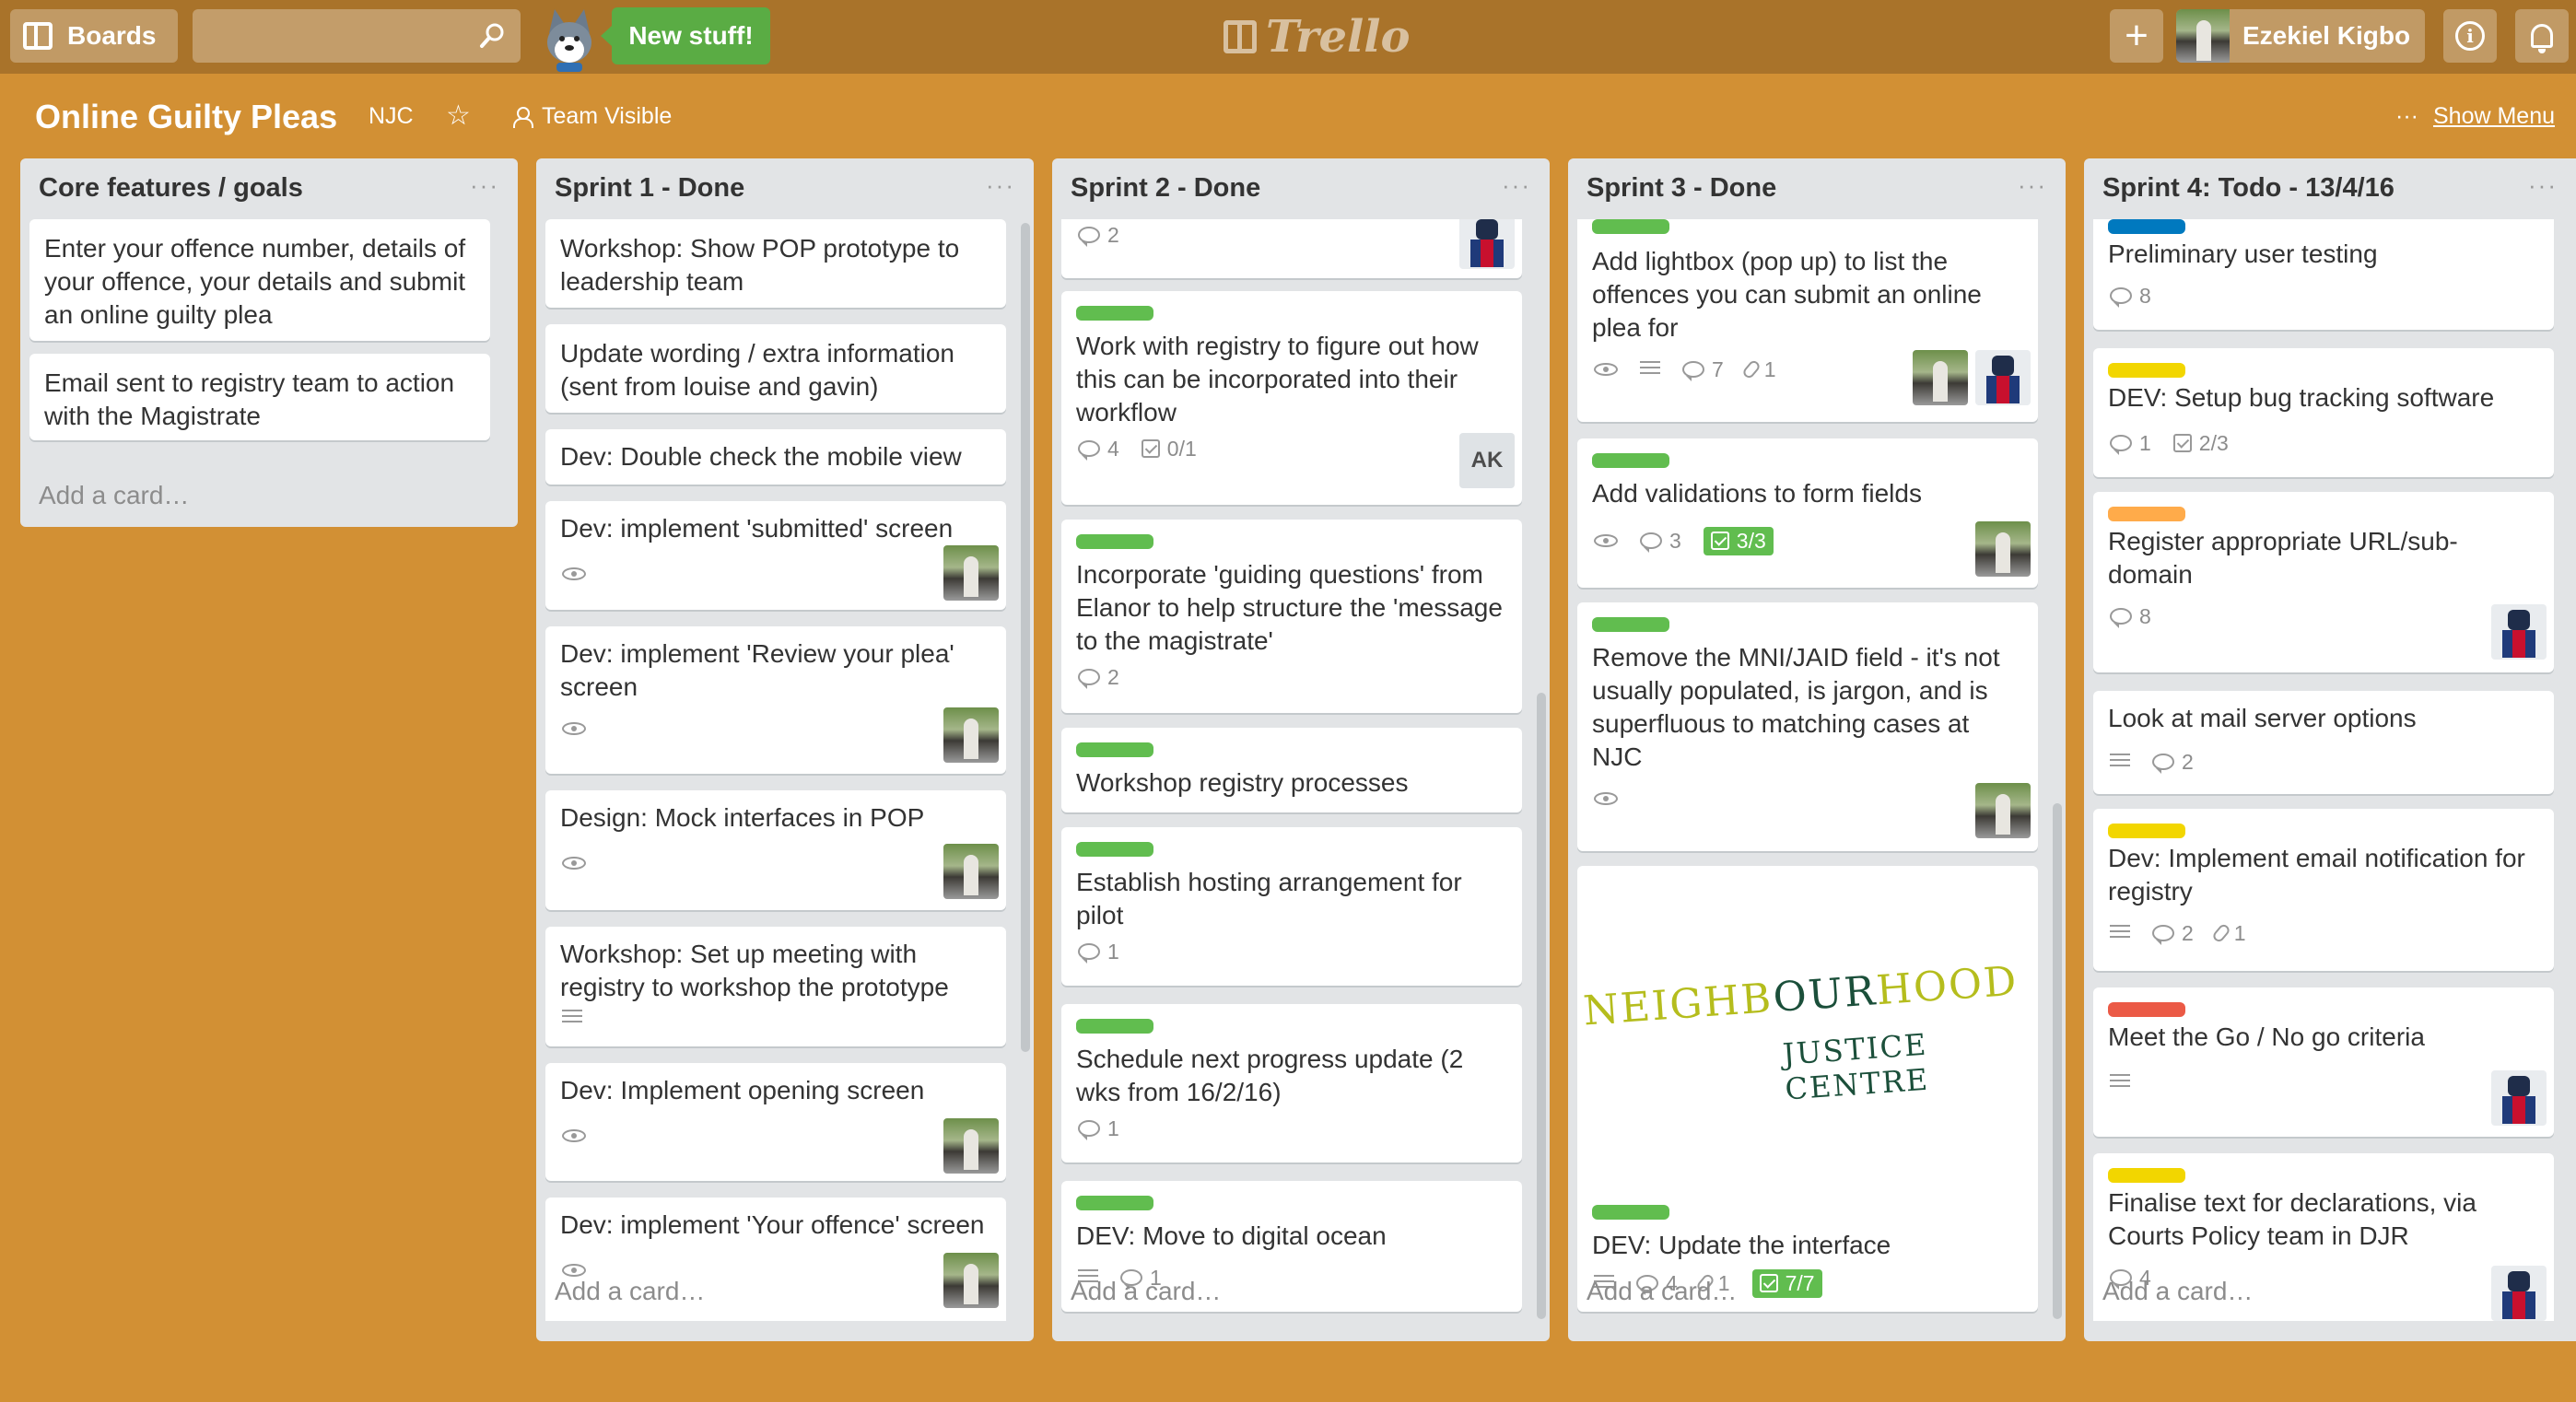  Describe the element at coordinates (2120, 933) in the screenshot. I see `description-icon` at that location.